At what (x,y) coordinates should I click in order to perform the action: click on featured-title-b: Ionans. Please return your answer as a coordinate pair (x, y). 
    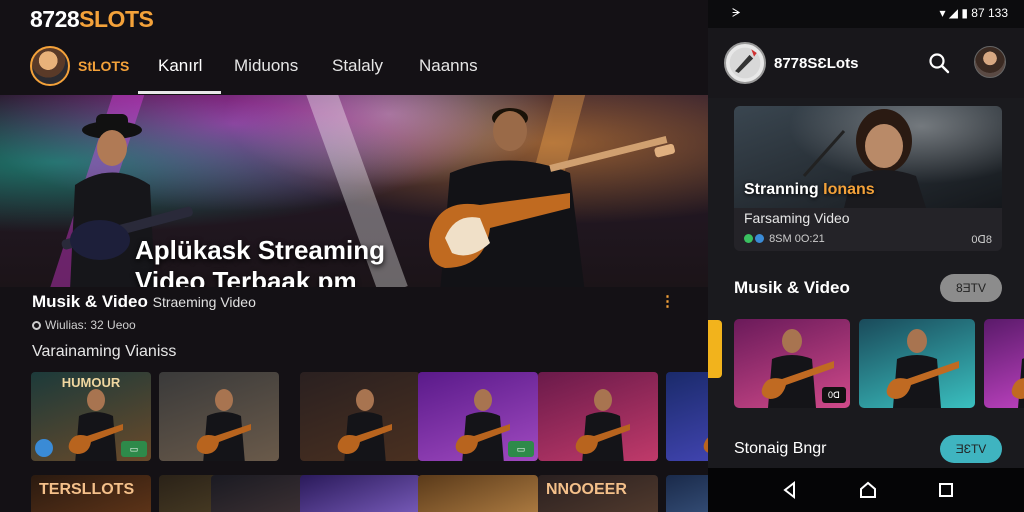
    Looking at the image, I should click on (849, 189).